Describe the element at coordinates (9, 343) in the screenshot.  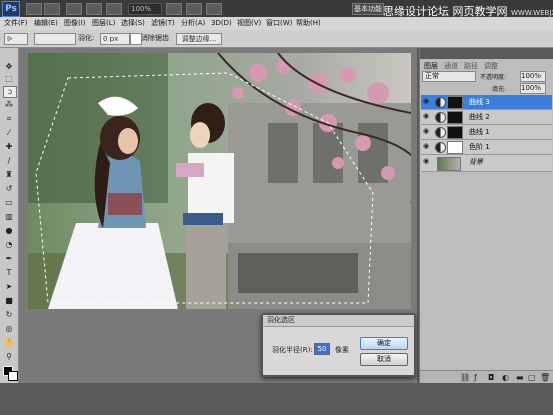
I see `hand-icon: ✋` at that location.